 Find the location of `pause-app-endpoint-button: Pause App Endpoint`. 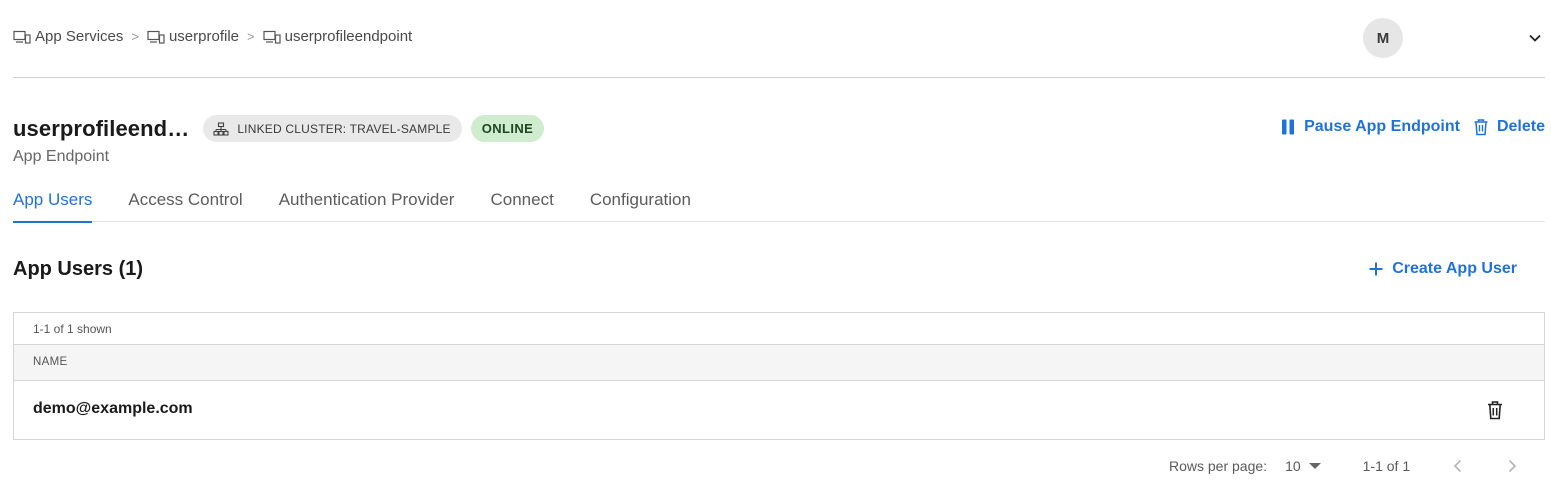

pause-app-endpoint-button: Pause App Endpoint is located at coordinates (1369, 127).